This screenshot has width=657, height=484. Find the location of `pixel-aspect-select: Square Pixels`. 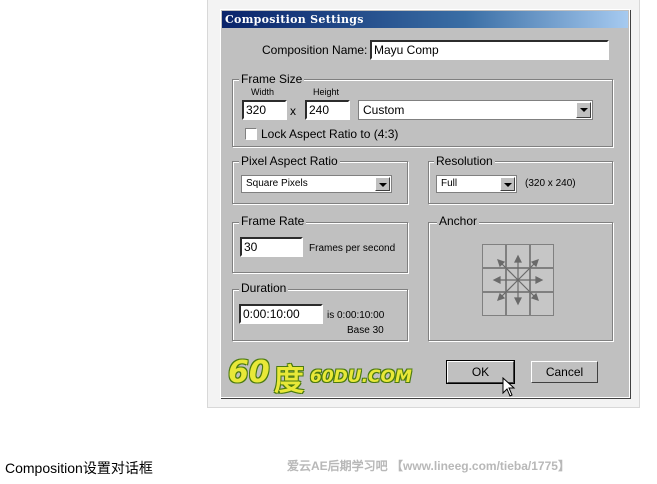

pixel-aspect-select: Square Pixels is located at coordinates (316, 184).